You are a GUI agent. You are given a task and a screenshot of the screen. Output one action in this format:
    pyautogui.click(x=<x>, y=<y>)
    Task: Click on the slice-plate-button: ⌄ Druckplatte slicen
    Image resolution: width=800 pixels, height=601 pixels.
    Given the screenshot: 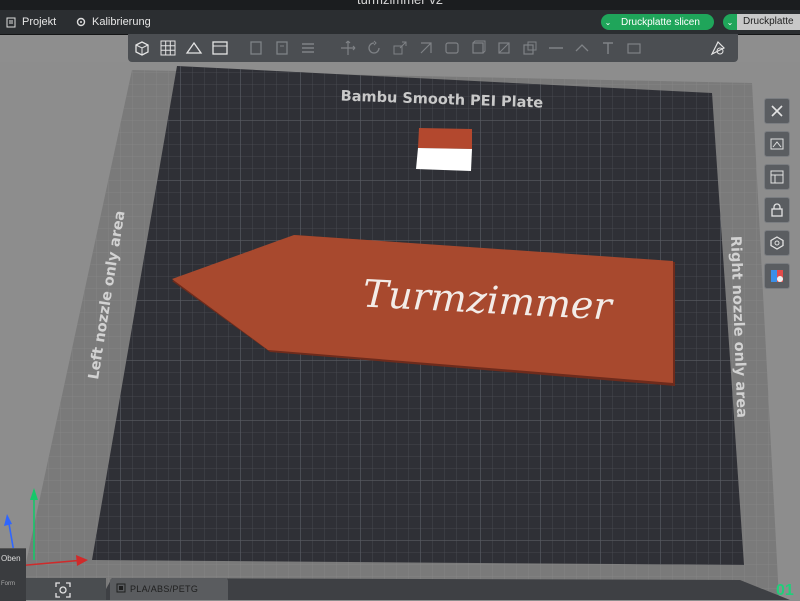 What is the action you would take?
    pyautogui.click(x=657, y=22)
    